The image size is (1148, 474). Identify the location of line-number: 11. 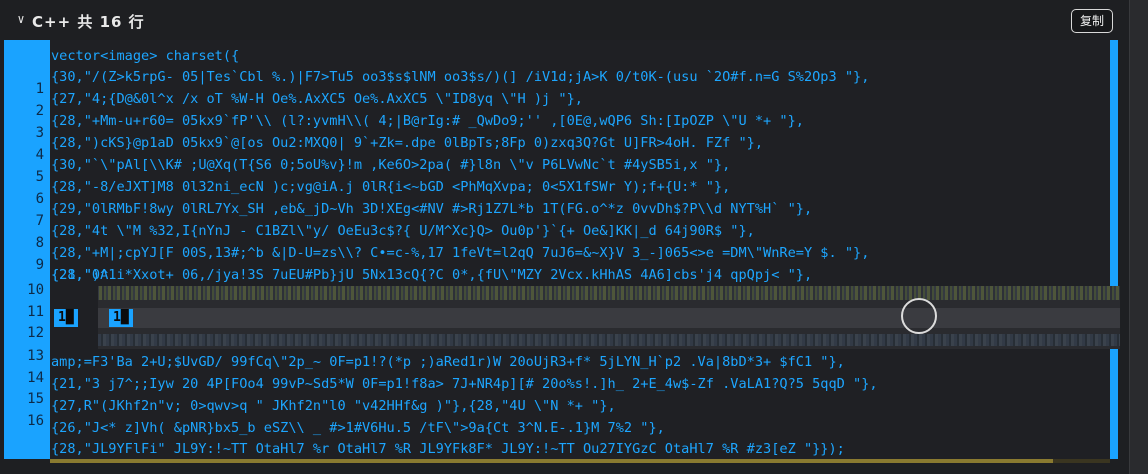
(35, 312).